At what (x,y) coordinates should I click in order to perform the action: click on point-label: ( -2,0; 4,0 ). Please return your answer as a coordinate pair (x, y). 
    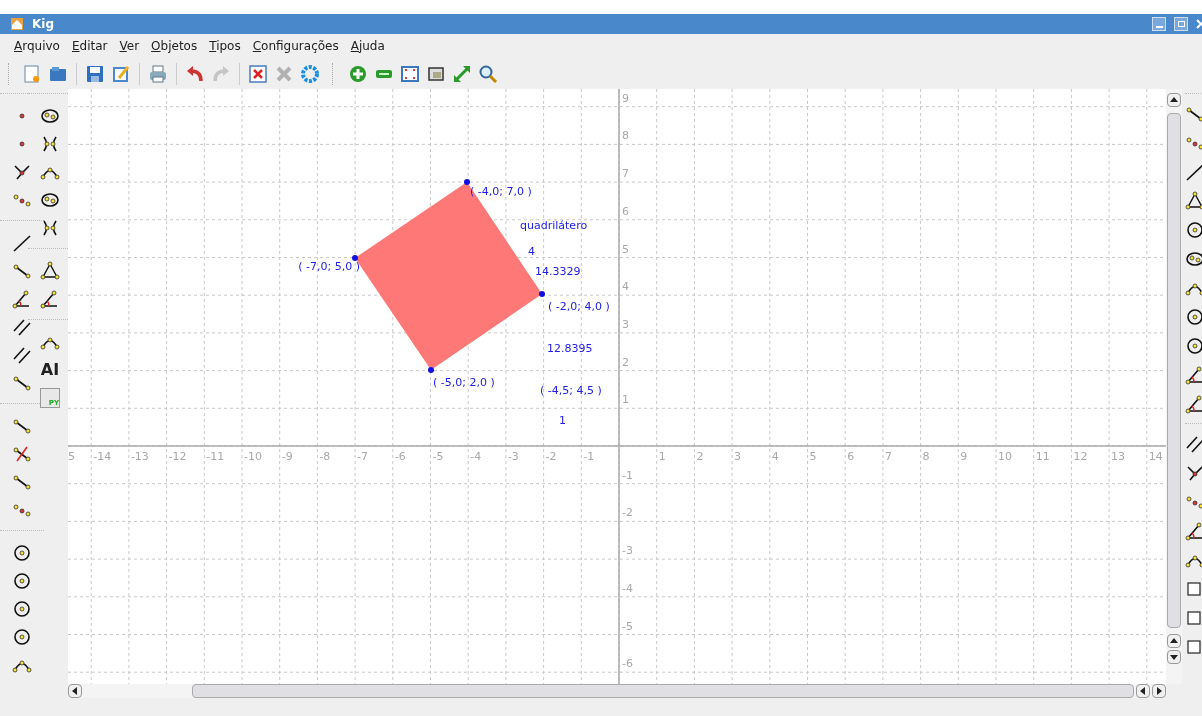
    Looking at the image, I should click on (579, 306).